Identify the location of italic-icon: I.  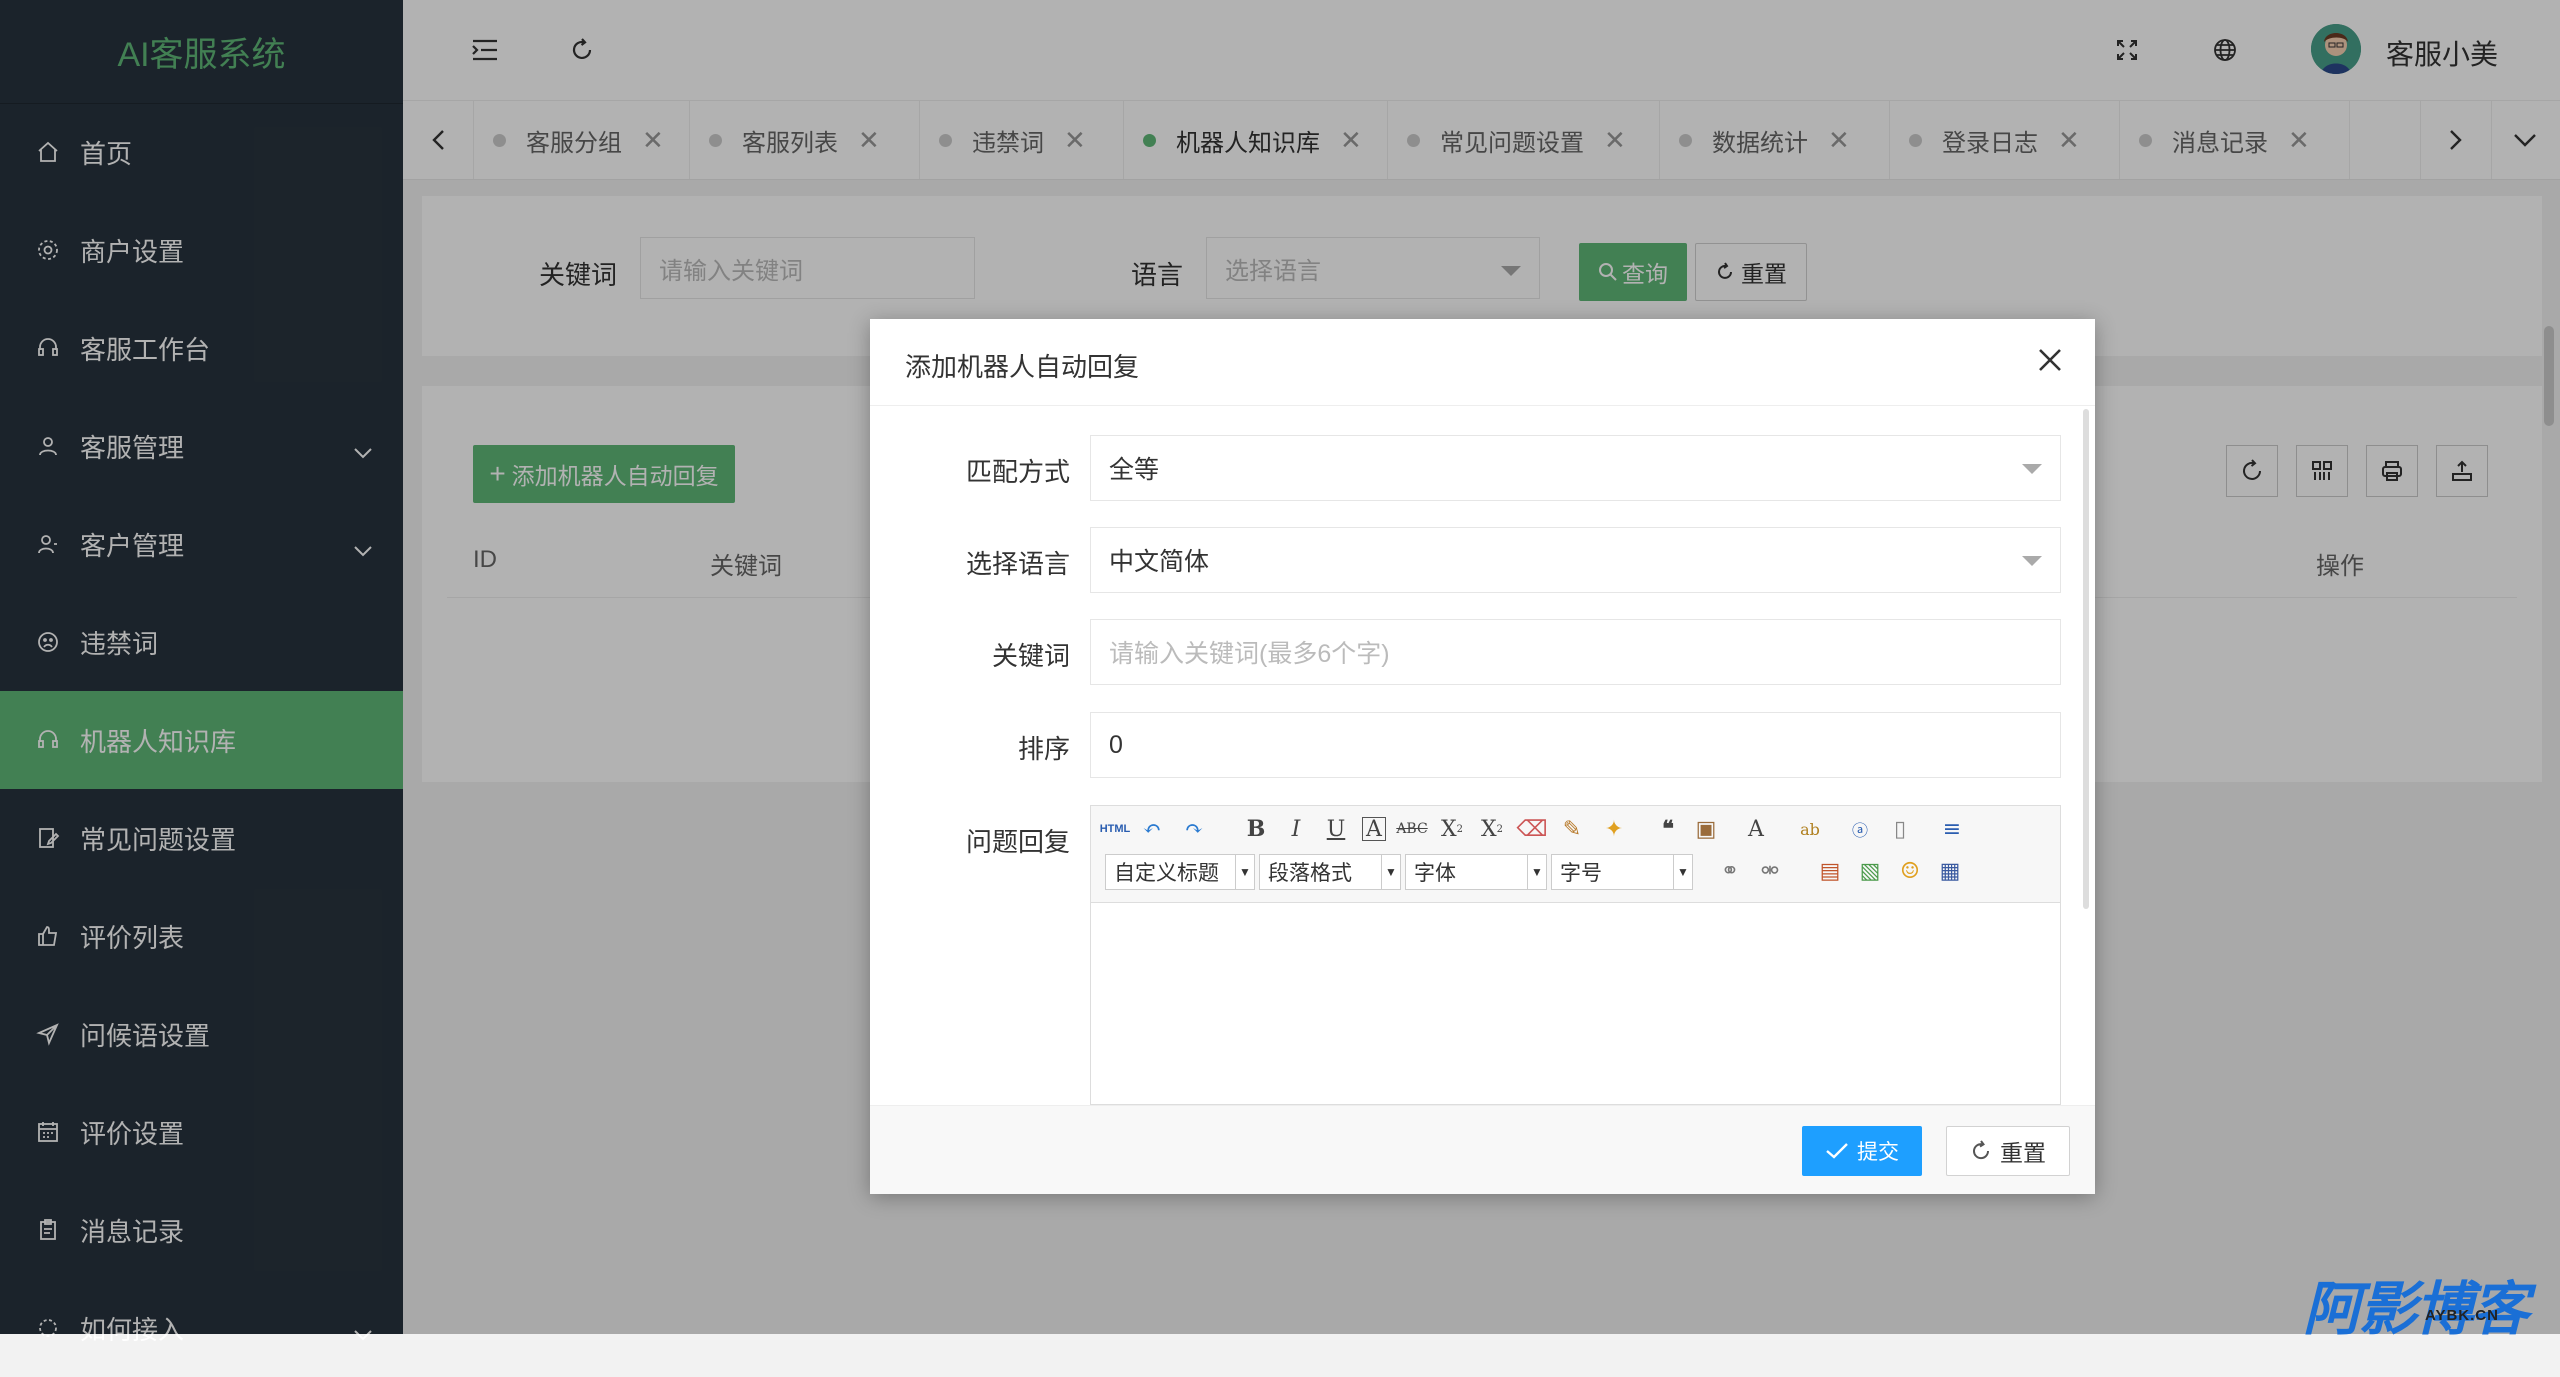
(1296, 829).